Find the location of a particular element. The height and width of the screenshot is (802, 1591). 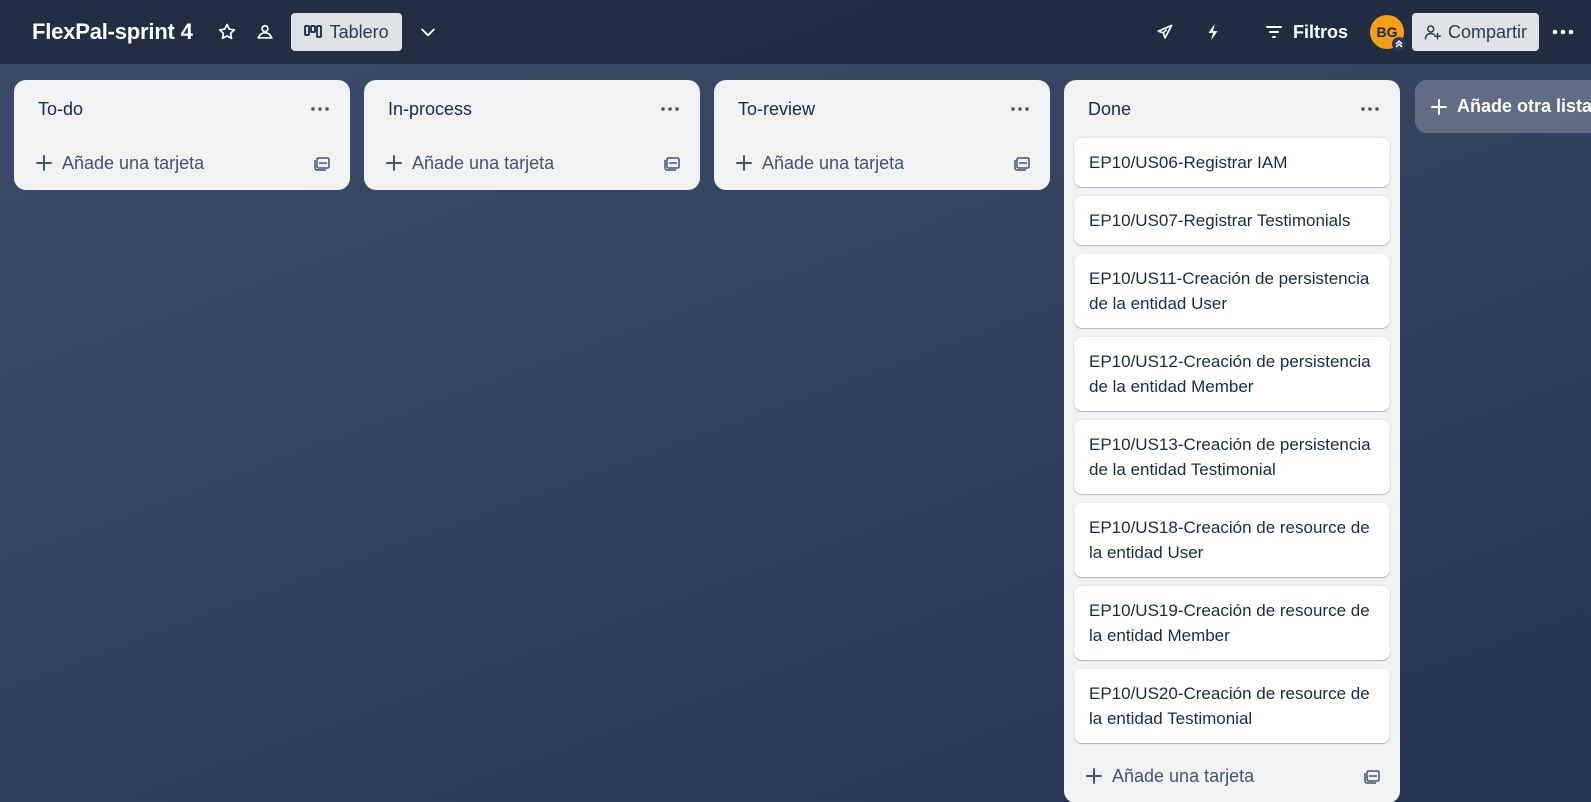

list-to-review: To-review Añade una tarjeta is located at coordinates (882, 135).